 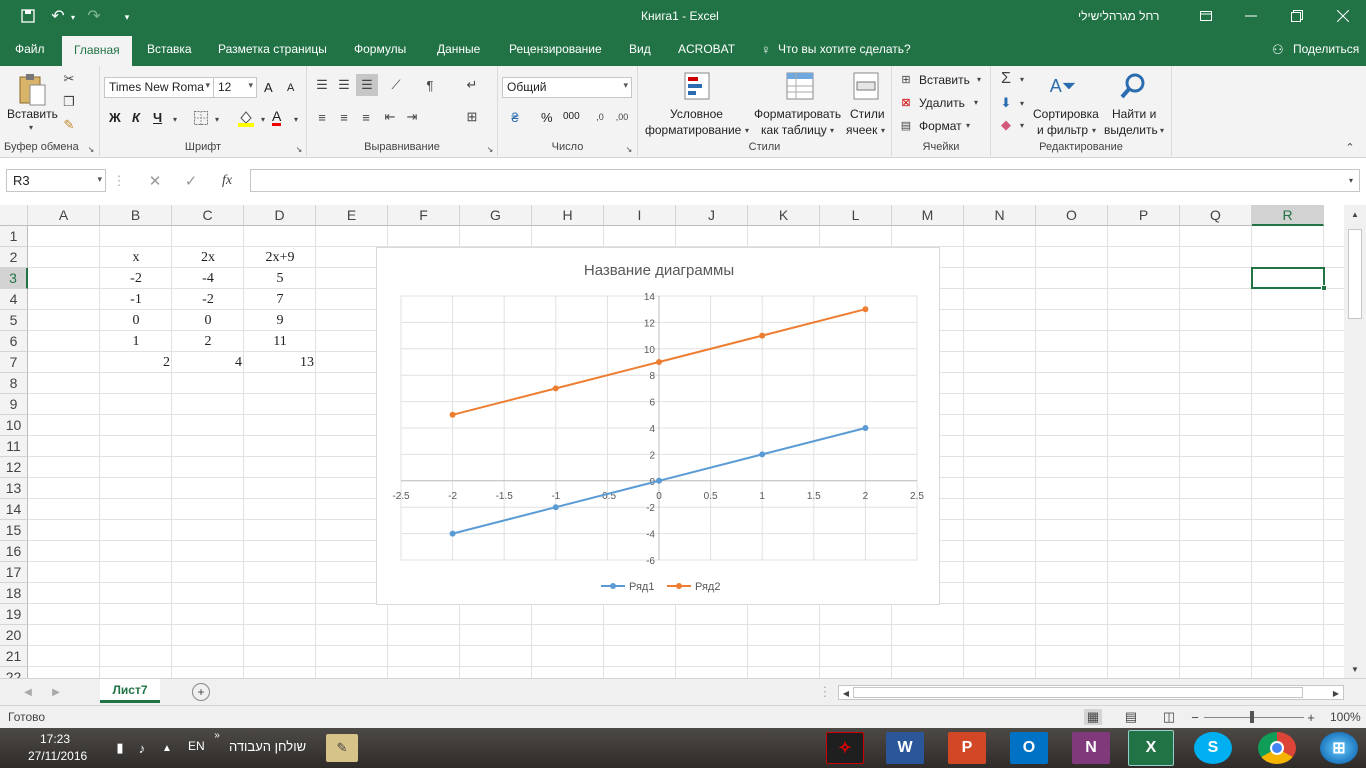 I want to click on powerpoint-taskbar-icon: P, so click(x=967, y=748).